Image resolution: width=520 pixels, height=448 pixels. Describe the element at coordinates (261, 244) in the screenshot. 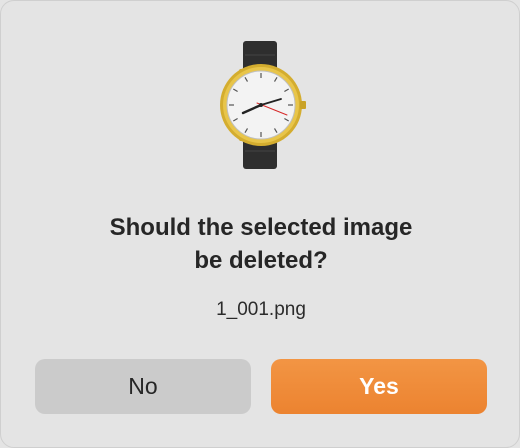

I see `confirmation-message: Should the selected image be deleted?` at that location.